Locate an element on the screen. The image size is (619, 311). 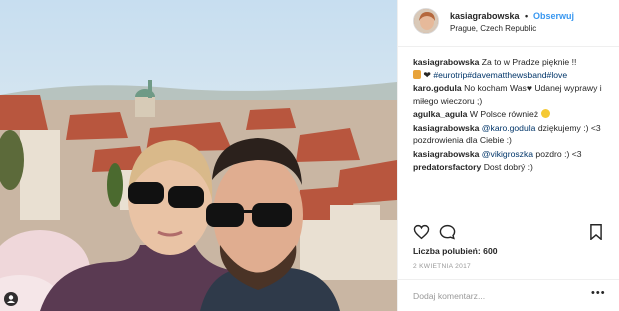
comment-item: predatorsfactory Dost dobrý :) is located at coordinates (512, 167).